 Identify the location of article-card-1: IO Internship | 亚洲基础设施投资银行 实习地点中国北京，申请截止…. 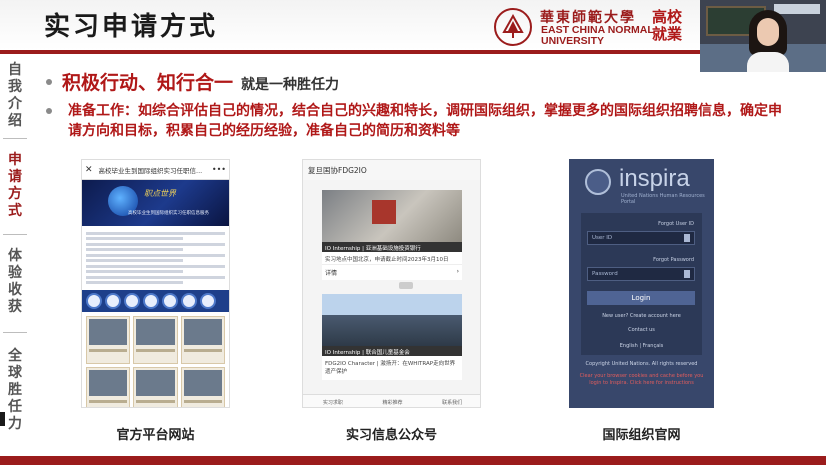
(392, 235).